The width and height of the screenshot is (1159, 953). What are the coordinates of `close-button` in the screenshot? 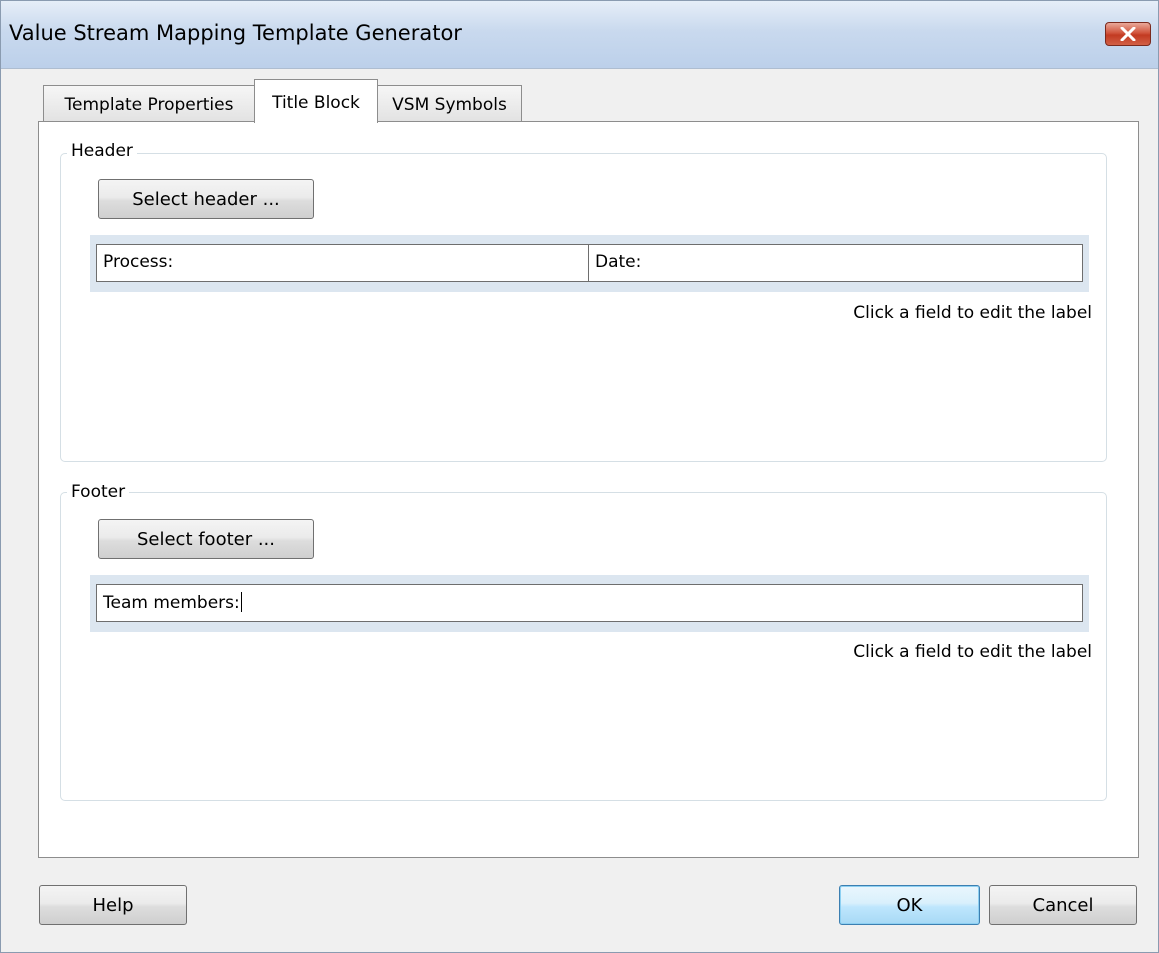 It's located at (1128, 34).